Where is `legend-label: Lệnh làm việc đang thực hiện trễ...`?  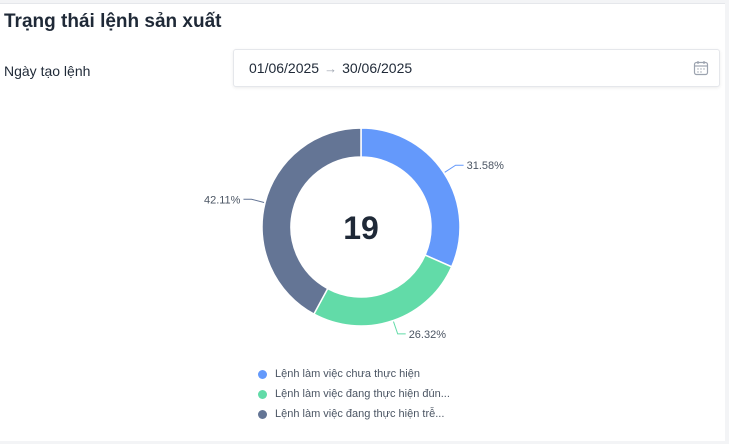
legend-label: Lệnh làm việc đang thực hiện trễ... is located at coordinates (360, 414).